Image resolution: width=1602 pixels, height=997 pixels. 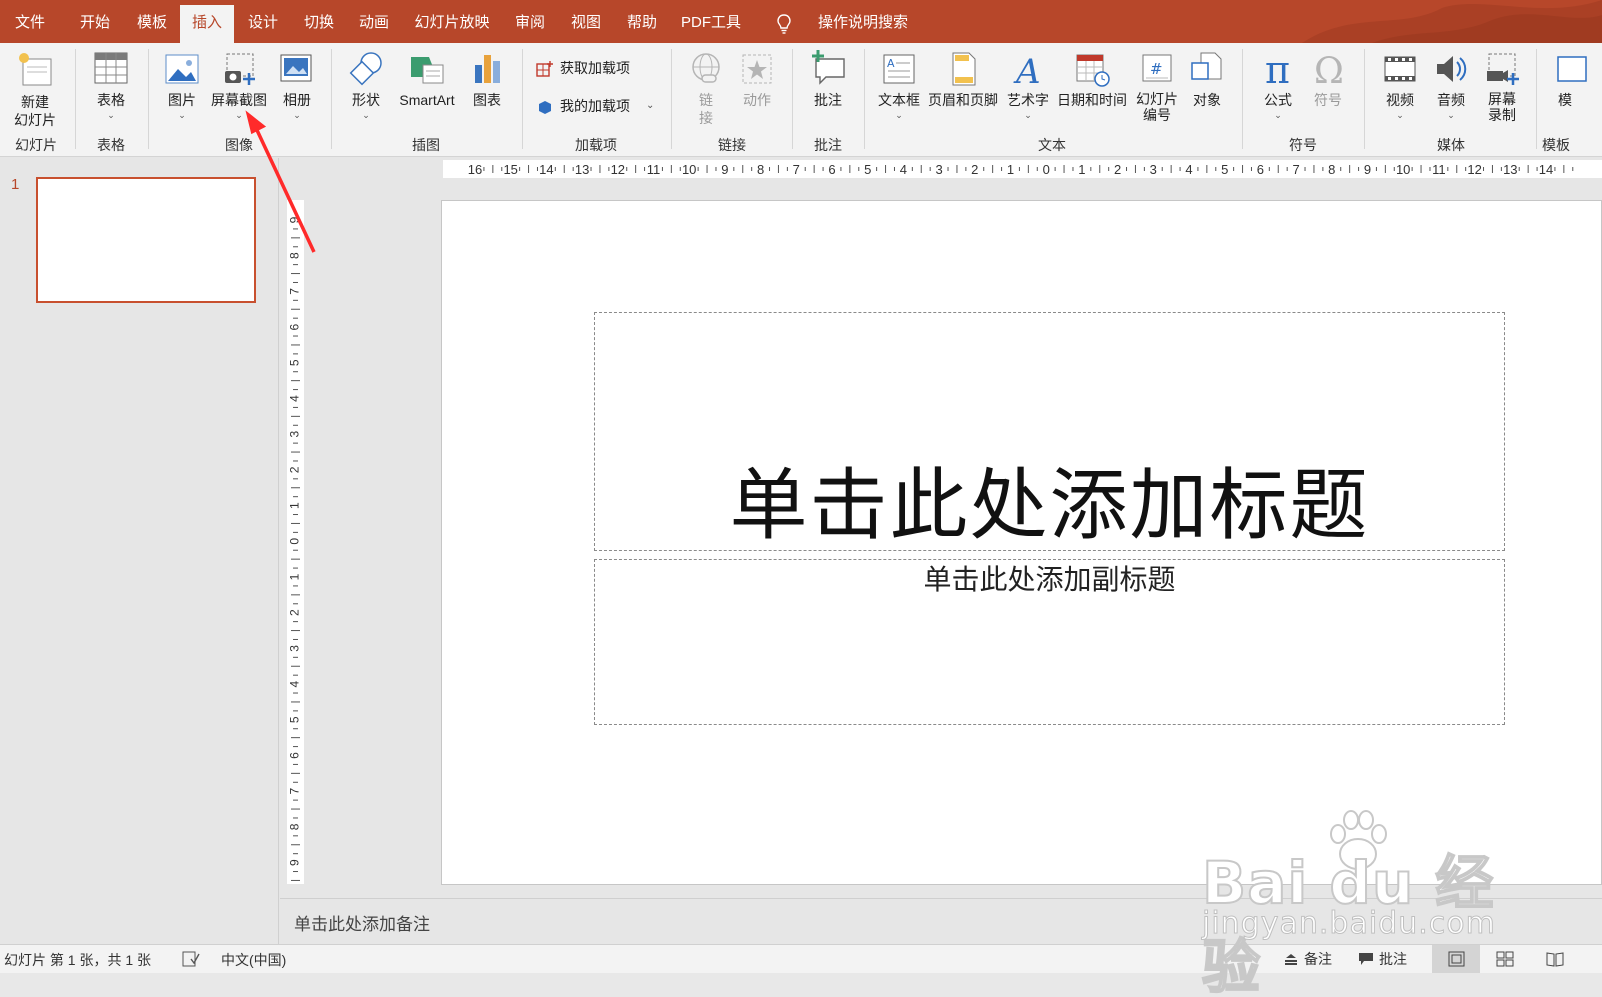 I want to click on svg-text: π, so click(x=1277, y=69).